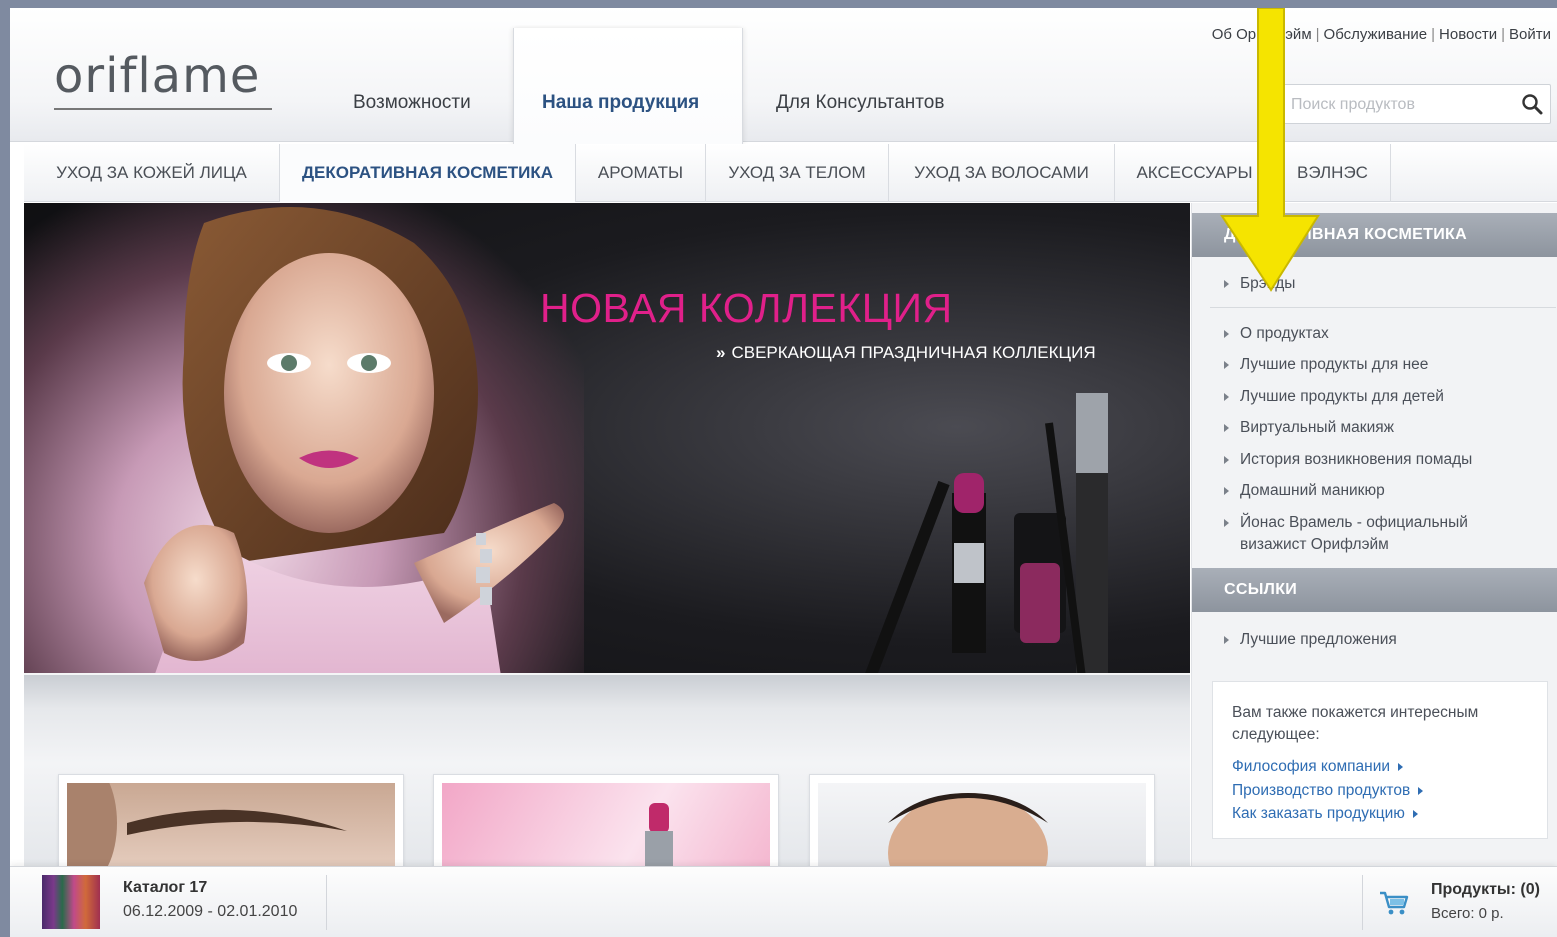 This screenshot has width=1557, height=937. What do you see at coordinates (1383, 307) in the screenshot?
I see `sidebar-divider` at bounding box center [1383, 307].